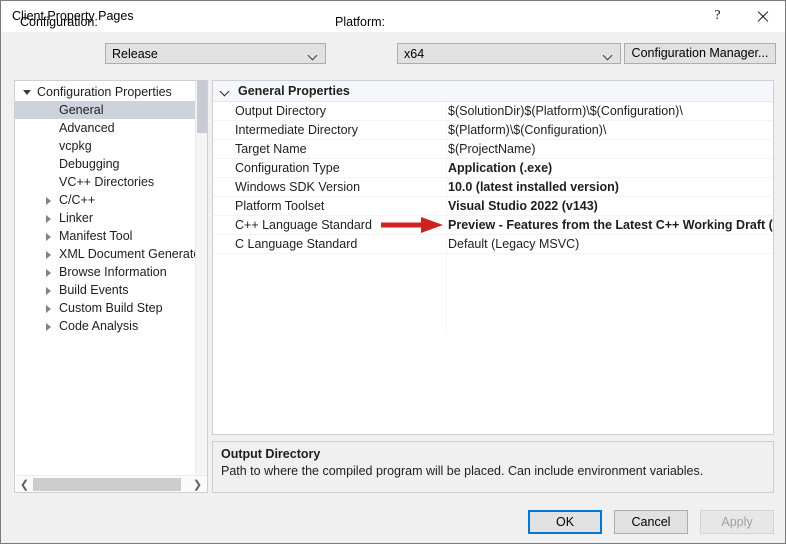 The width and height of the screenshot is (786, 544). Describe the element at coordinates (651, 522) in the screenshot. I see `cancel-button: Cancel` at that location.